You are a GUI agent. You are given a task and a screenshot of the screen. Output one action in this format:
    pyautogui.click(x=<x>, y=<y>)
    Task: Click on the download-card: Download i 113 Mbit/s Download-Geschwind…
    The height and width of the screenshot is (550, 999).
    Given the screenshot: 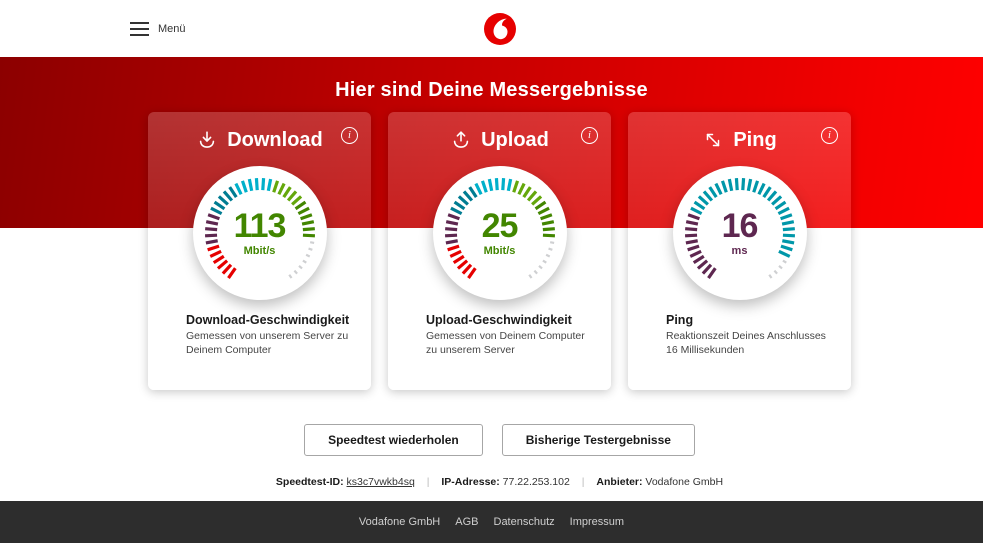 What is the action you would take?
    pyautogui.click(x=259, y=251)
    